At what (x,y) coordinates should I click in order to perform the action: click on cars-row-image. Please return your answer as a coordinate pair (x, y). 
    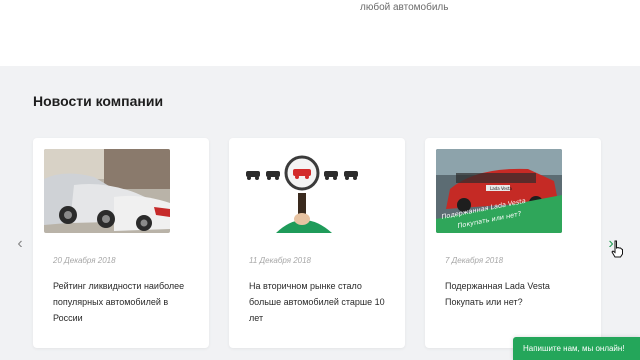
    Looking at the image, I should click on (107, 191).